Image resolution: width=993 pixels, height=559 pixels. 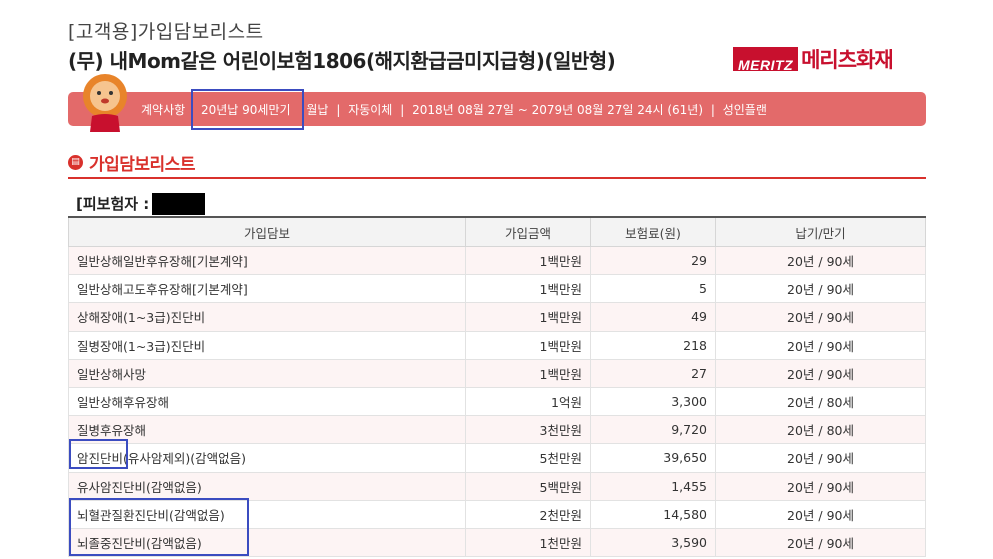 What do you see at coordinates (267, 317) in the screenshot?
I see `coverage-name: 상해장애(1~3급)진단비` at bounding box center [267, 317].